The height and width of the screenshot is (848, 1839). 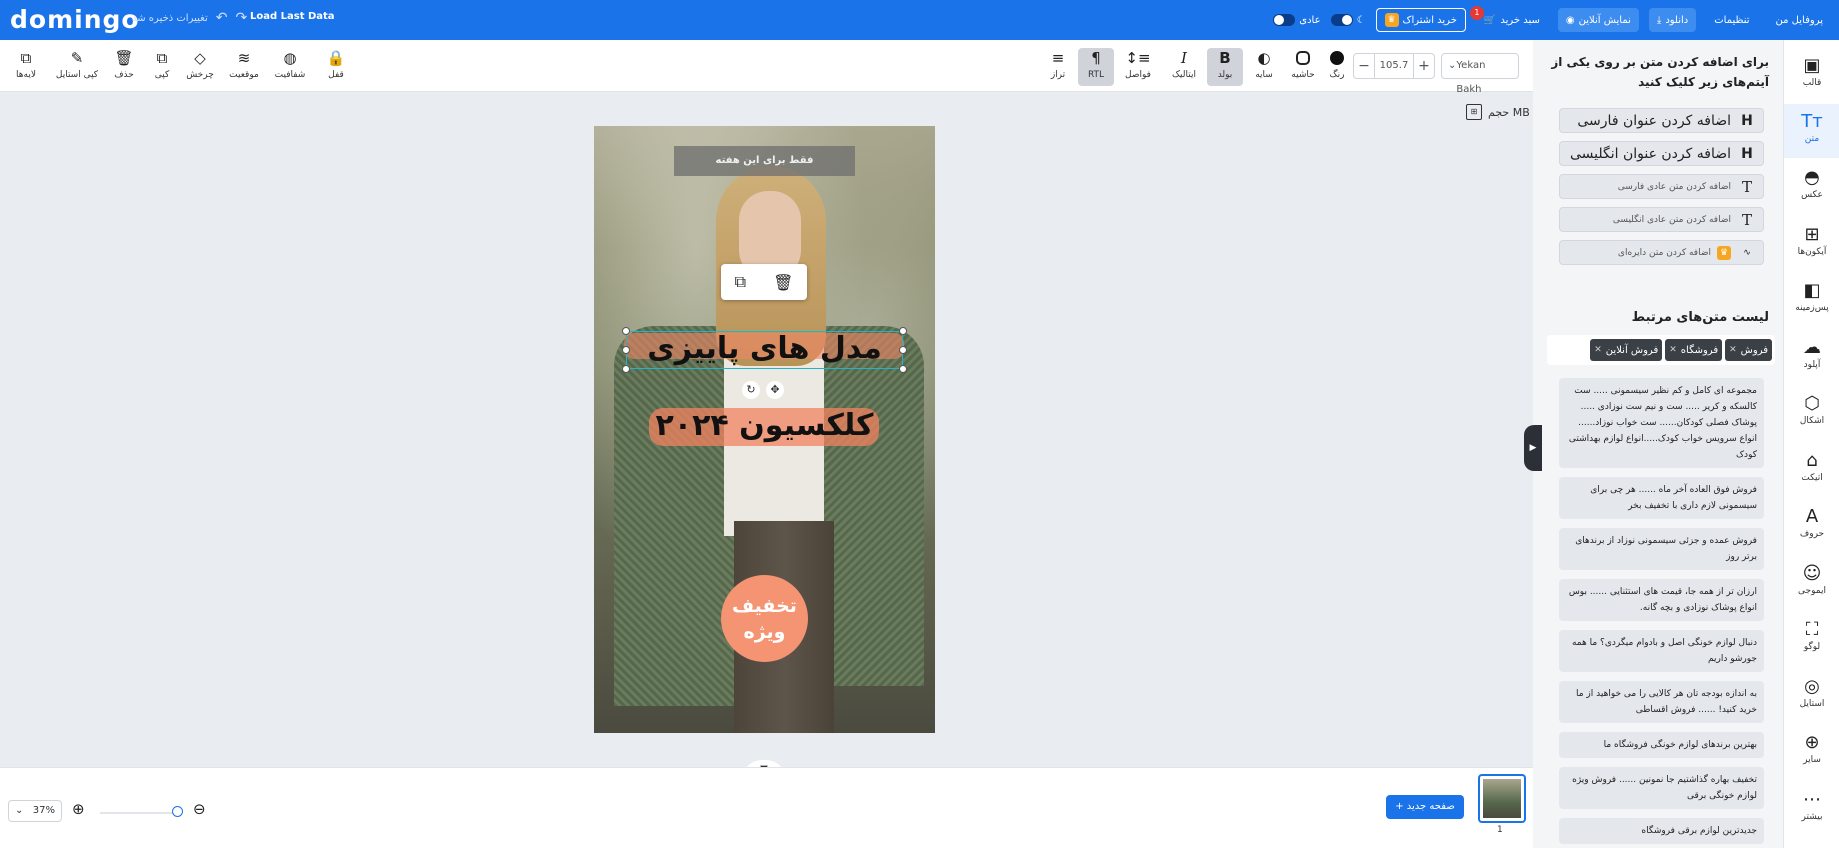 I want to click on font-size-value: 105.7, so click(x=1394, y=66).